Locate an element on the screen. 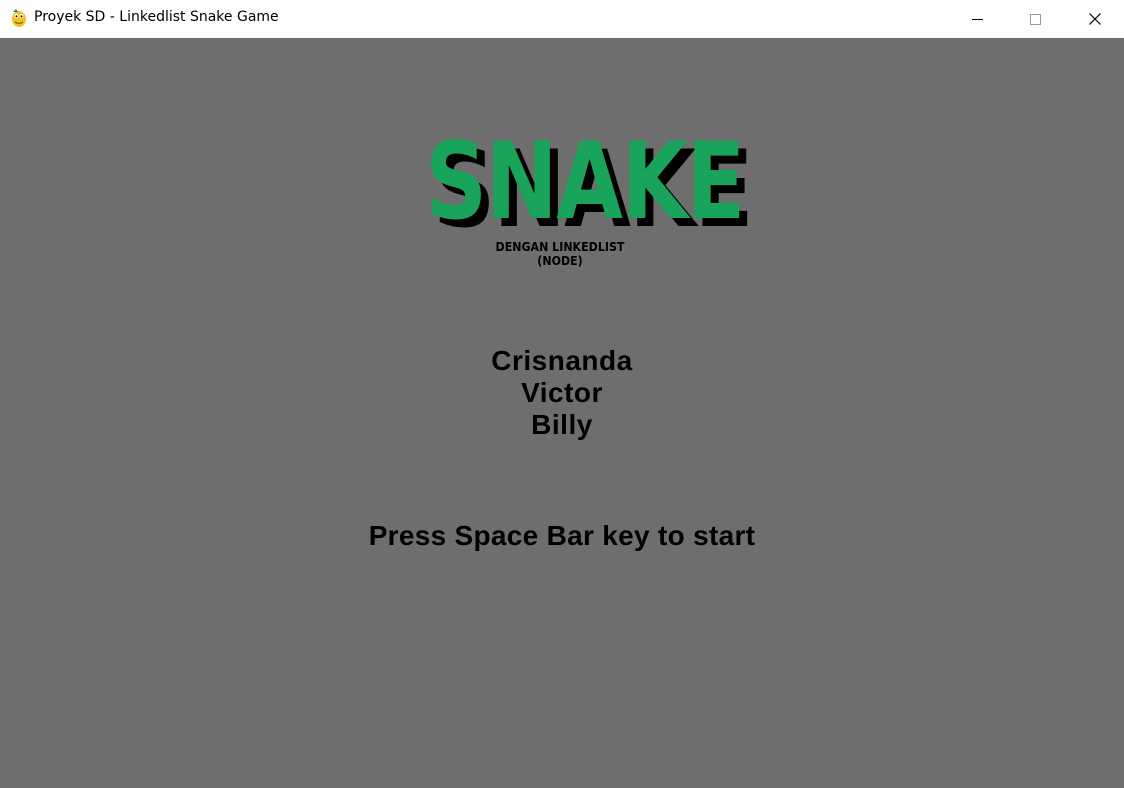 This screenshot has height=788, width=1124. logo-title-text: SNAKE is located at coordinates (585, 181).